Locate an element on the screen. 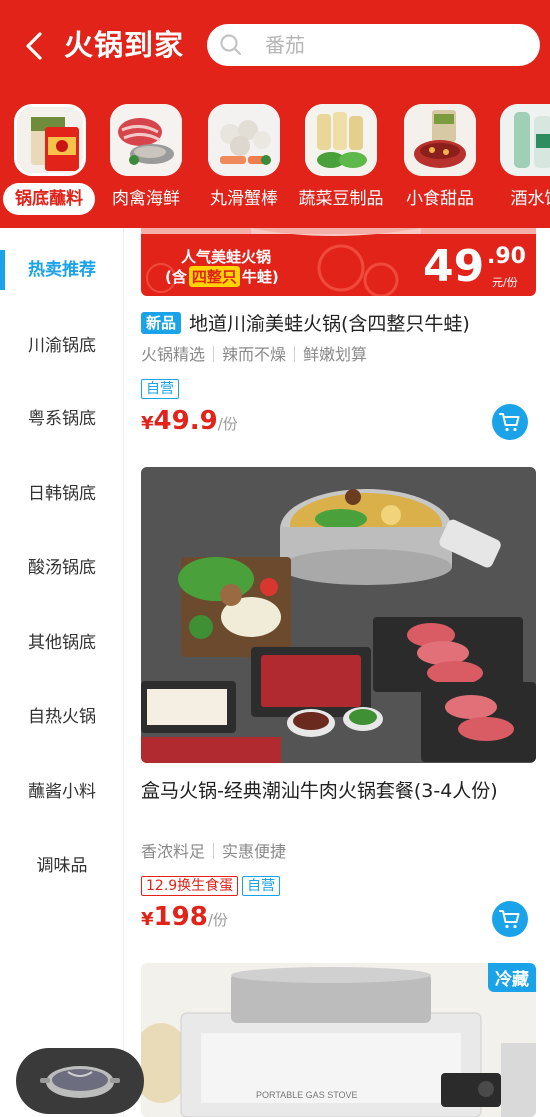 Image resolution: width=550 pixels, height=1117 pixels. category-item-veg-tofu: 蔬菜豆制品 is located at coordinates (341, 156).